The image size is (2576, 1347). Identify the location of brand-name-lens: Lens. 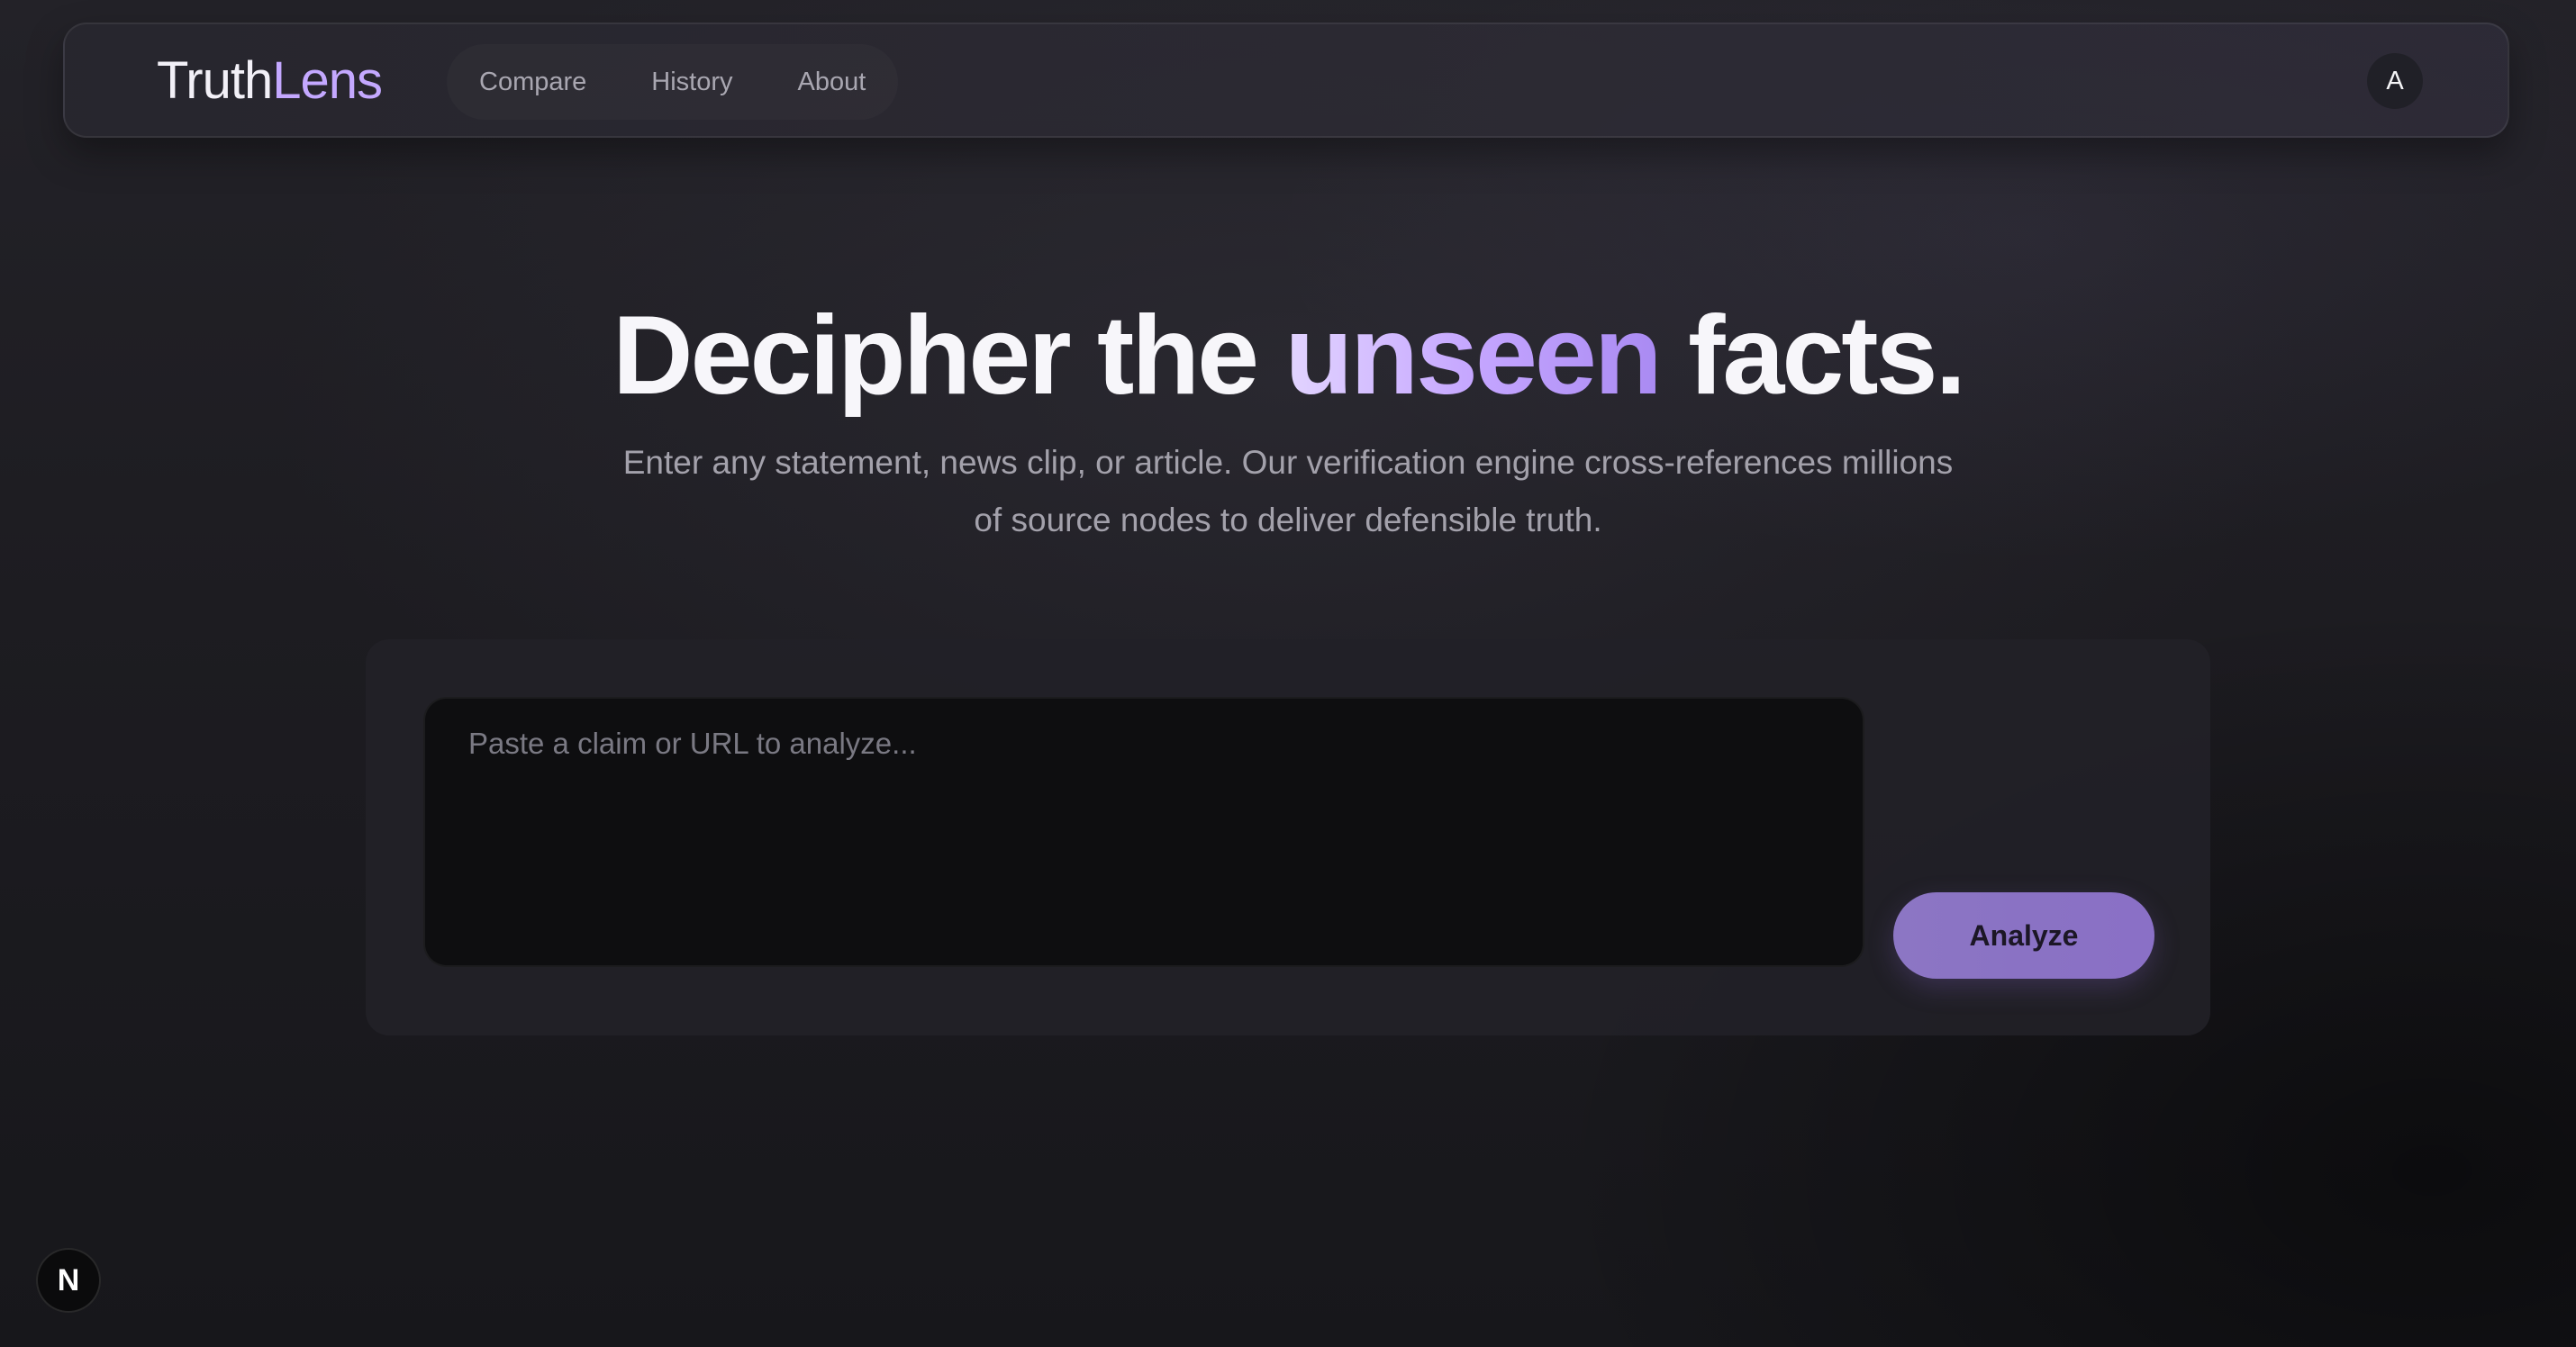
(327, 80).